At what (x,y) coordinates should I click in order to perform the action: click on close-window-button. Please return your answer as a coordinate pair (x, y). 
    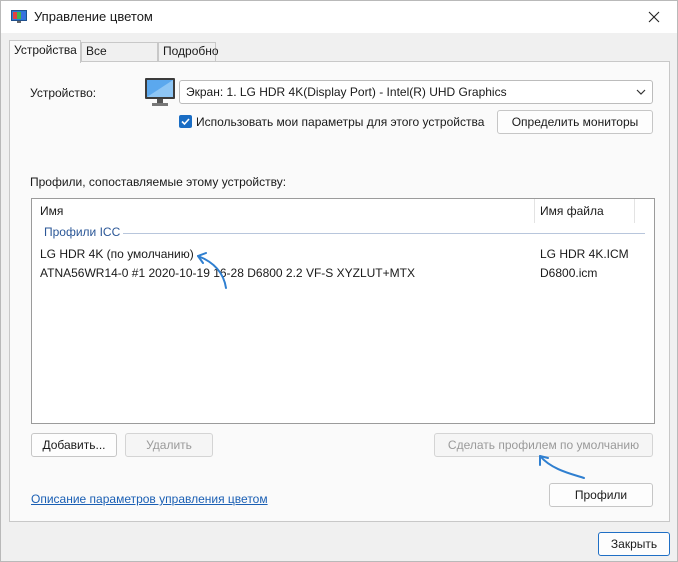
    Looking at the image, I should click on (654, 16).